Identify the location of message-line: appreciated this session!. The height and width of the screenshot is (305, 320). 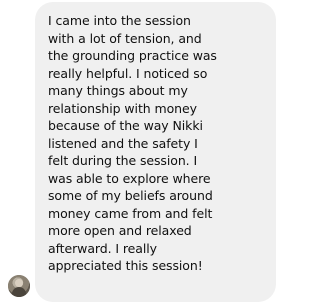
(125, 265).